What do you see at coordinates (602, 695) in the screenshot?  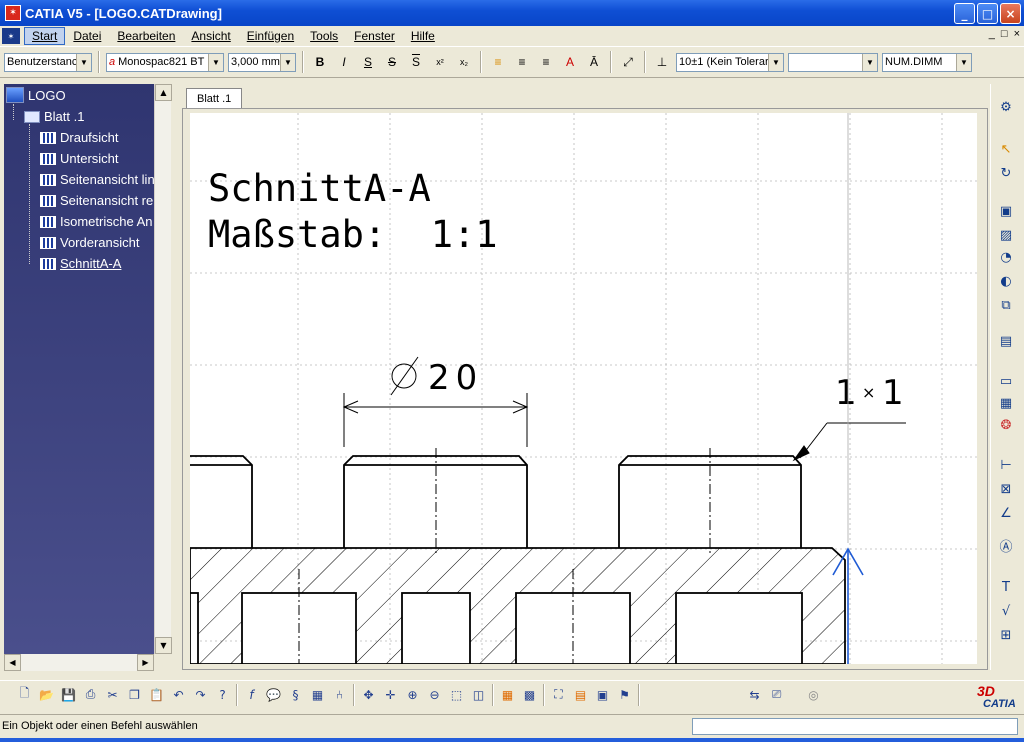 I see `view-frame-icon: ▣` at bounding box center [602, 695].